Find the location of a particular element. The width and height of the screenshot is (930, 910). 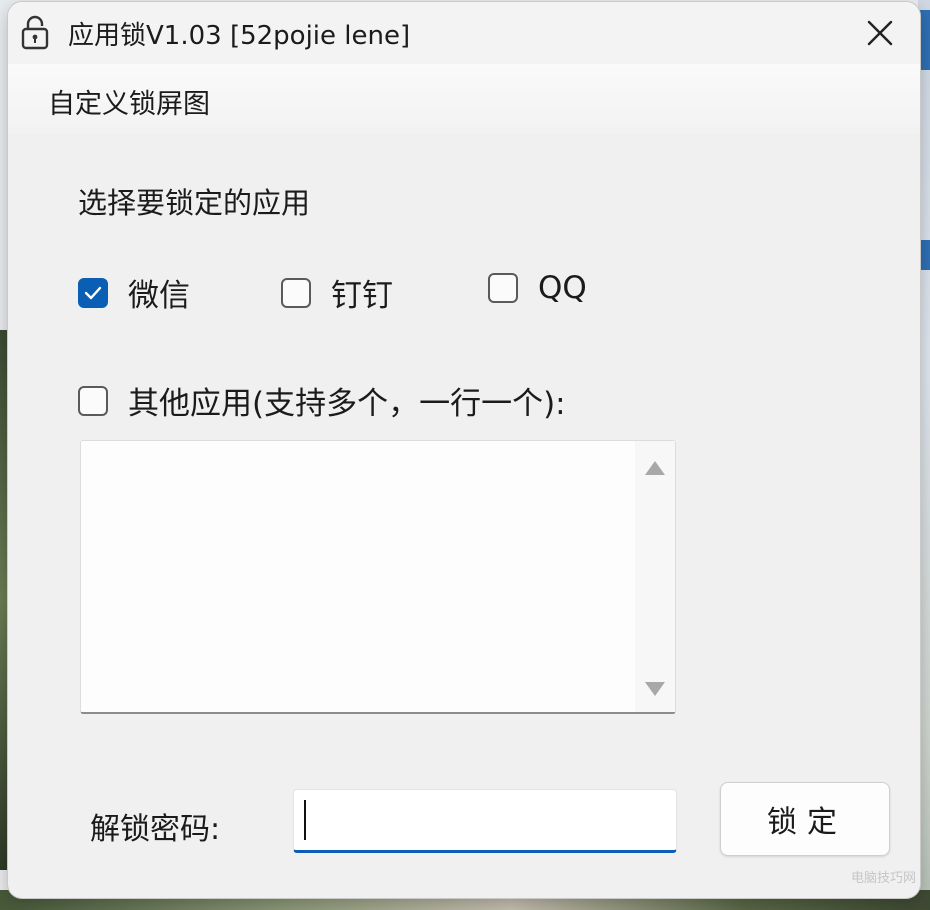

vertical-scrollbar is located at coordinates (655, 576).